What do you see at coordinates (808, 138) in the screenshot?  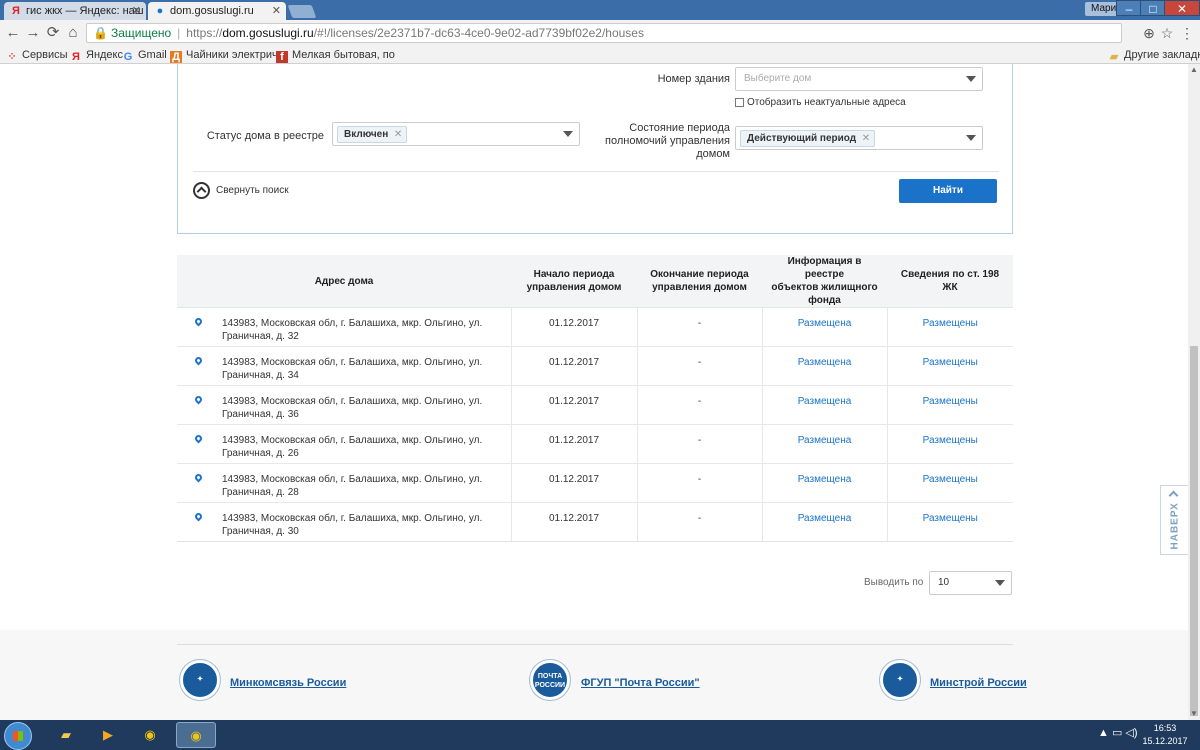 I see `period-state-chip: Действующий период ✕` at bounding box center [808, 138].